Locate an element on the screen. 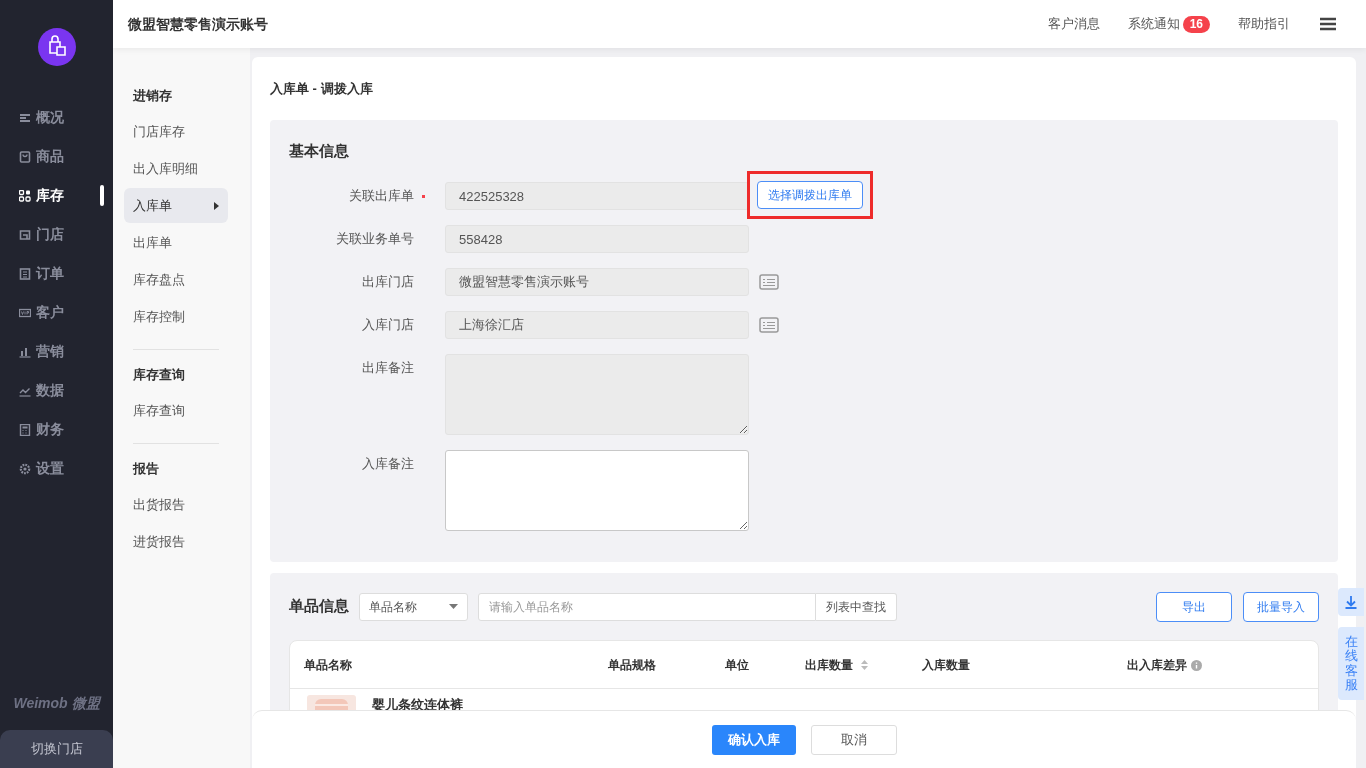 The image size is (1366, 768). subnav-item: 门店库存 is located at coordinates (176, 131).